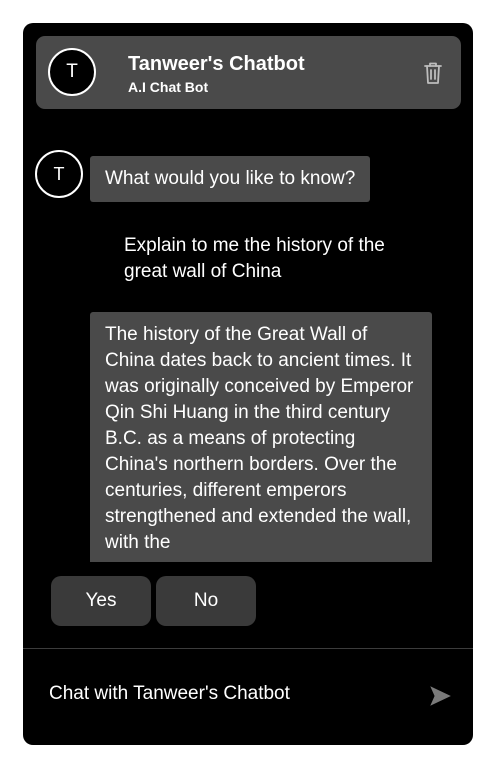 The width and height of the screenshot is (488, 773). I want to click on no-button: No, so click(206, 601).